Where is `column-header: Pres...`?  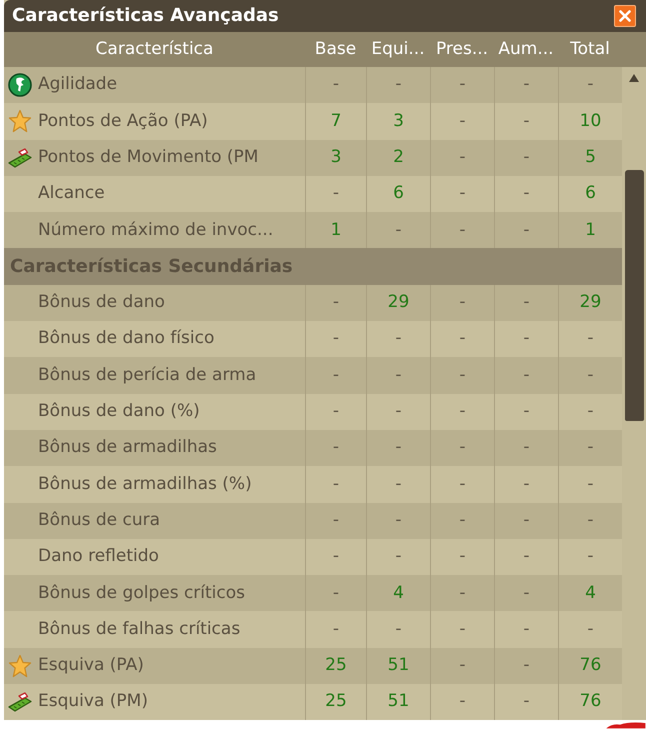
column-header: Pres... is located at coordinates (462, 49).